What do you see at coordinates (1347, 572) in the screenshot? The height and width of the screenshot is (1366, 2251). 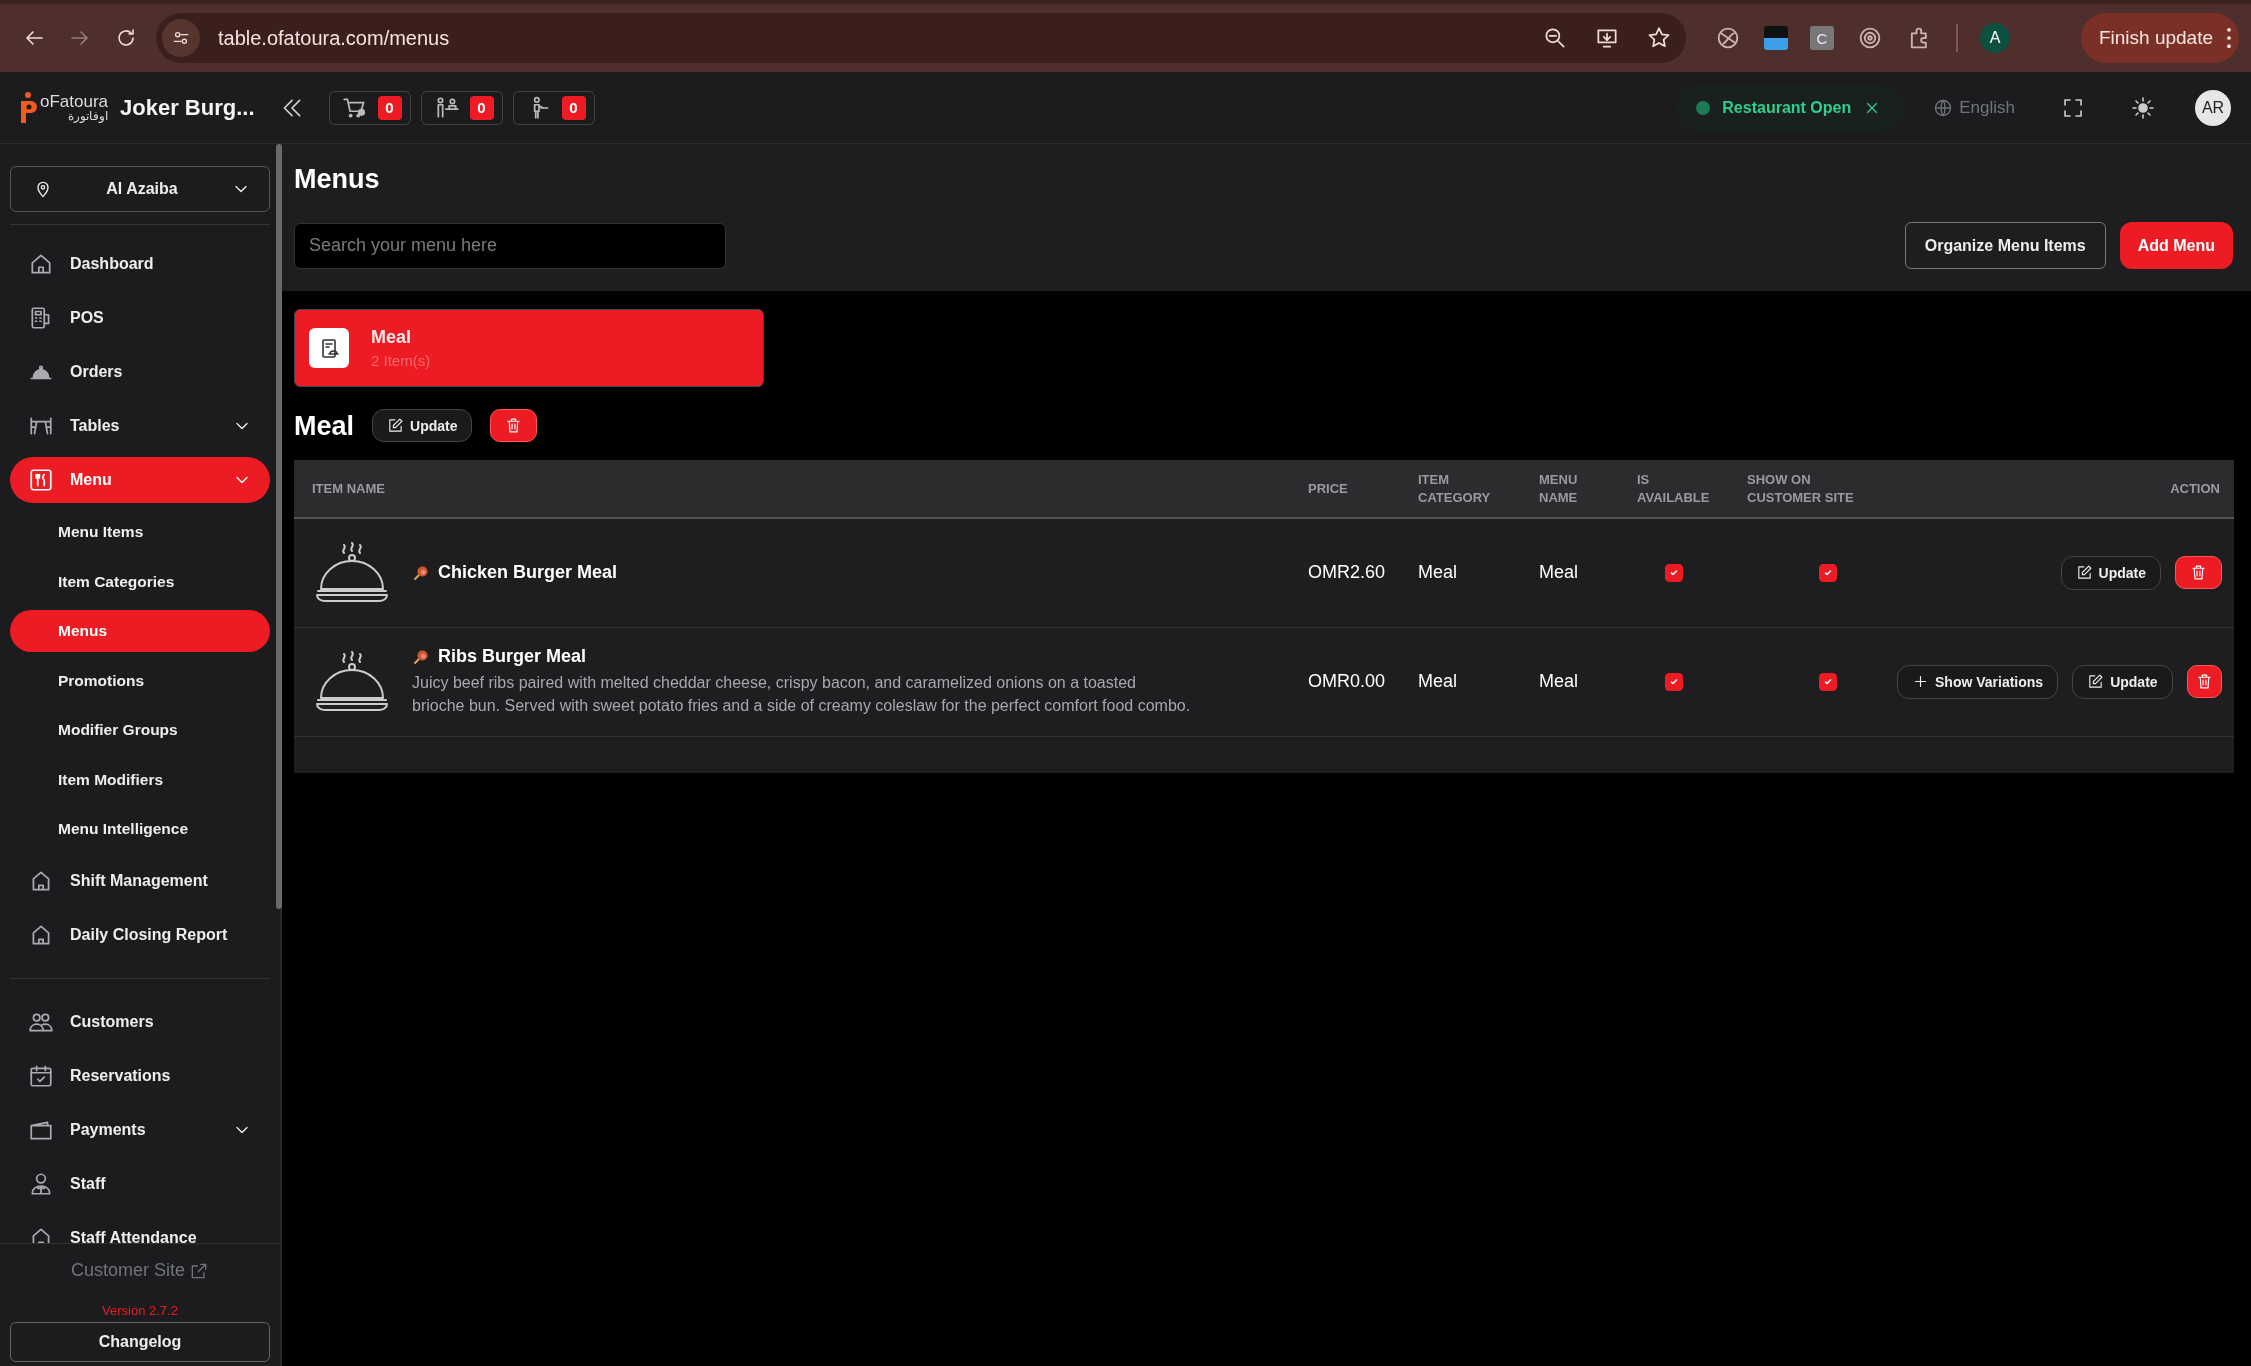 I see `price-text: OMR2.60` at bounding box center [1347, 572].